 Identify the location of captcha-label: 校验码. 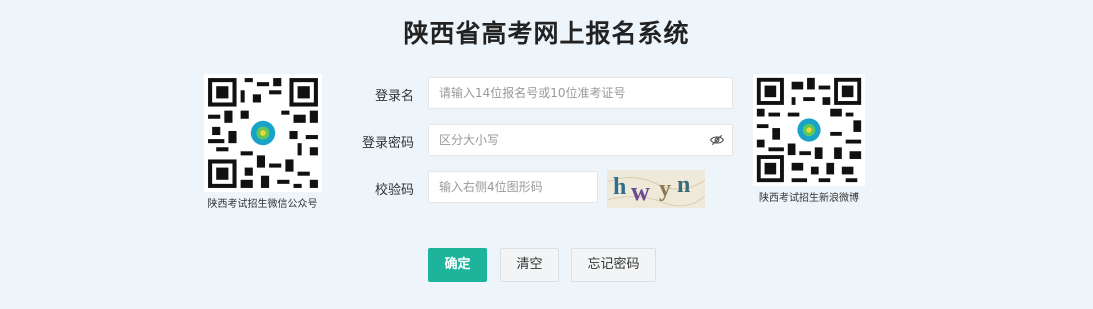
(394, 190).